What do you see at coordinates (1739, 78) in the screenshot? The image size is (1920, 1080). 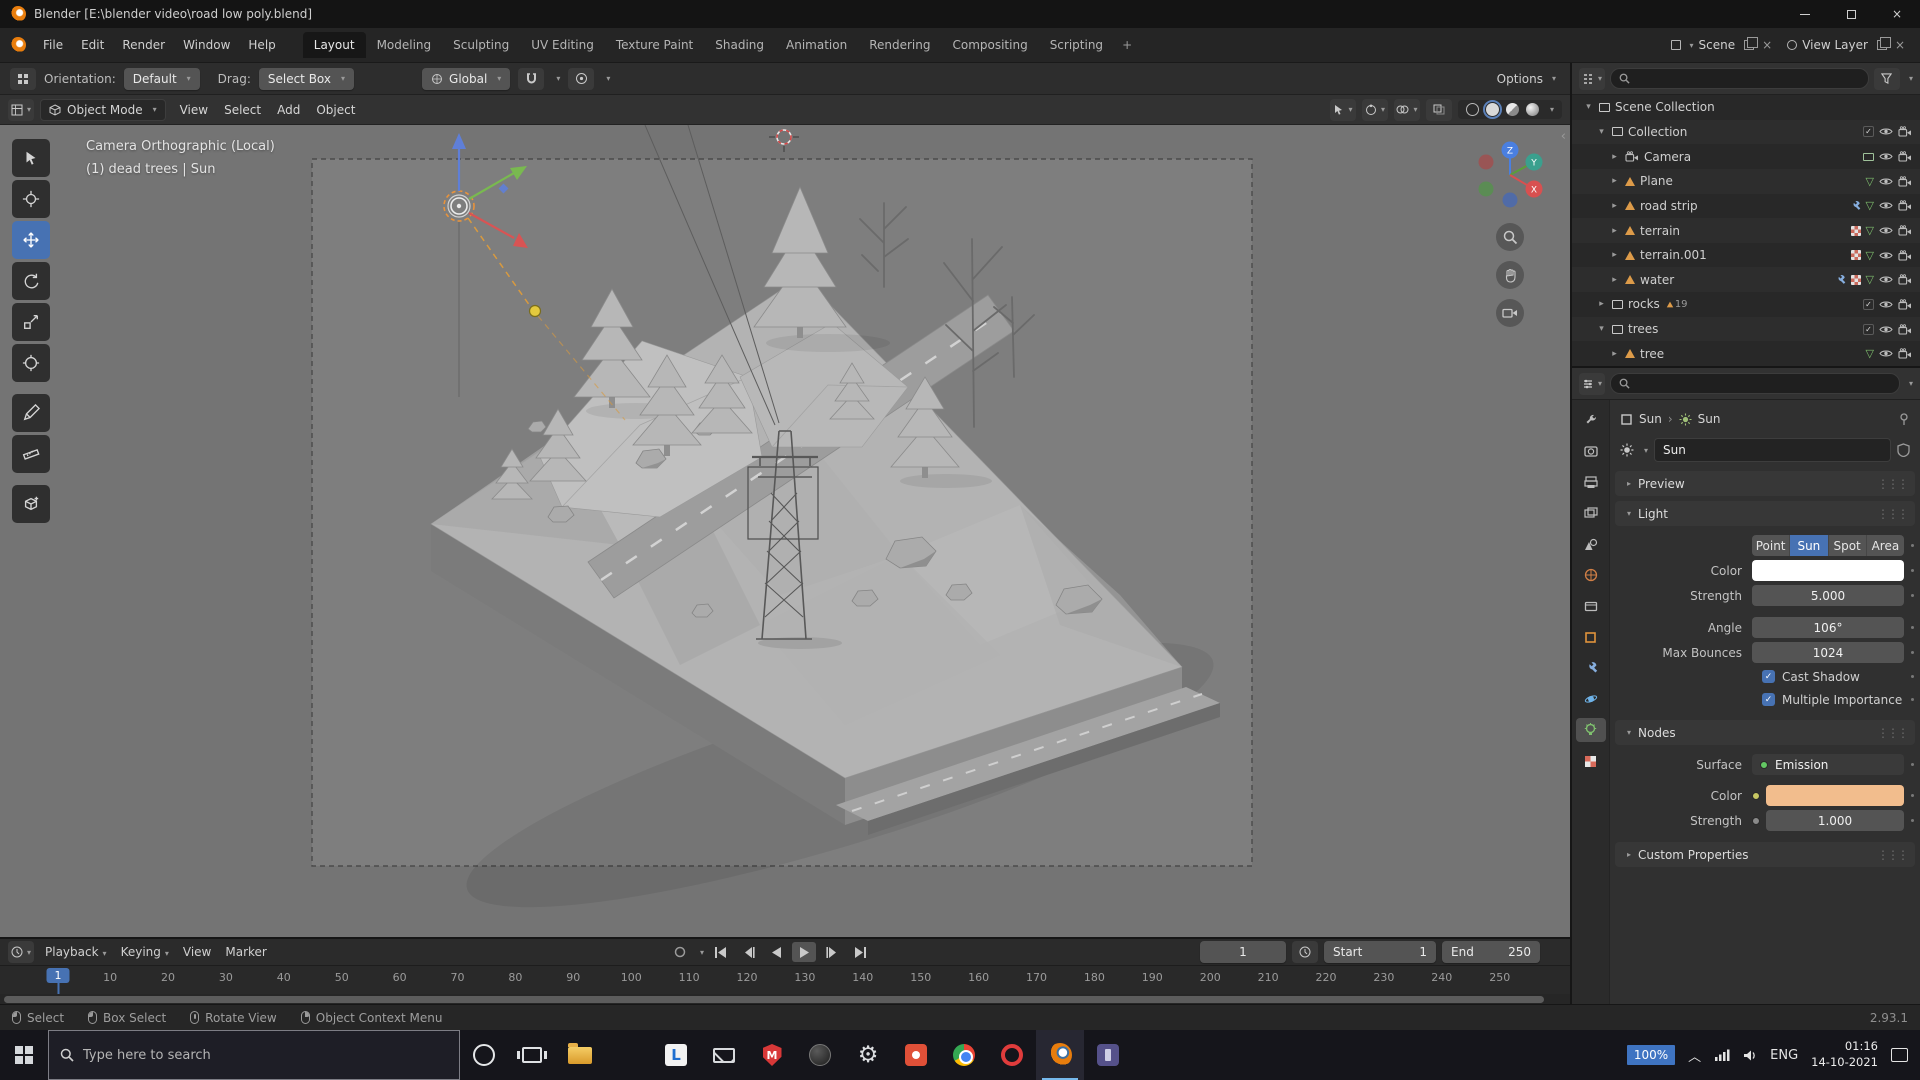 I see `outliner-search-input` at bounding box center [1739, 78].